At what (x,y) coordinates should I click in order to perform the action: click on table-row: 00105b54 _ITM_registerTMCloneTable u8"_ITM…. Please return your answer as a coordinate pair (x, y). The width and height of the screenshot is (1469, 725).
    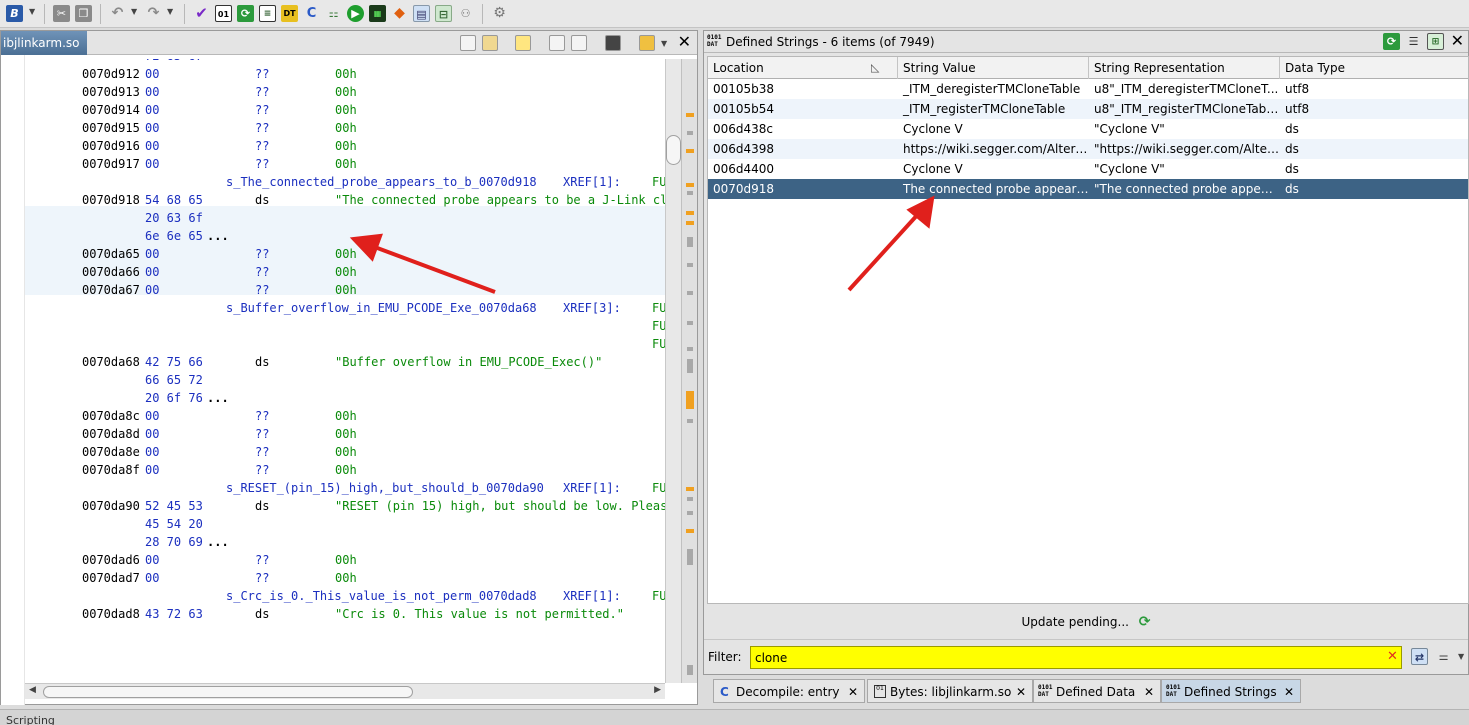
    Looking at the image, I should click on (1088, 109).